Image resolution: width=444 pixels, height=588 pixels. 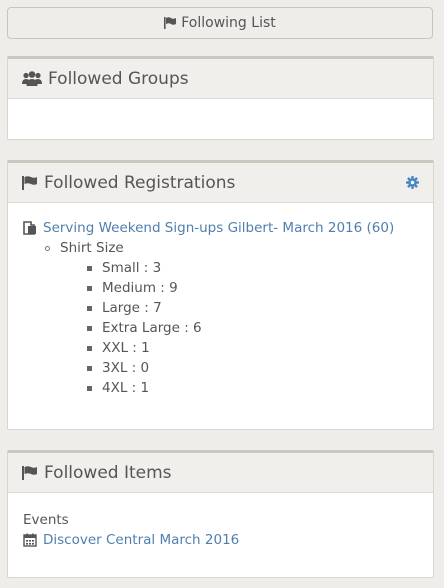 What do you see at coordinates (30, 540) in the screenshot?
I see `calendar-icon` at bounding box center [30, 540].